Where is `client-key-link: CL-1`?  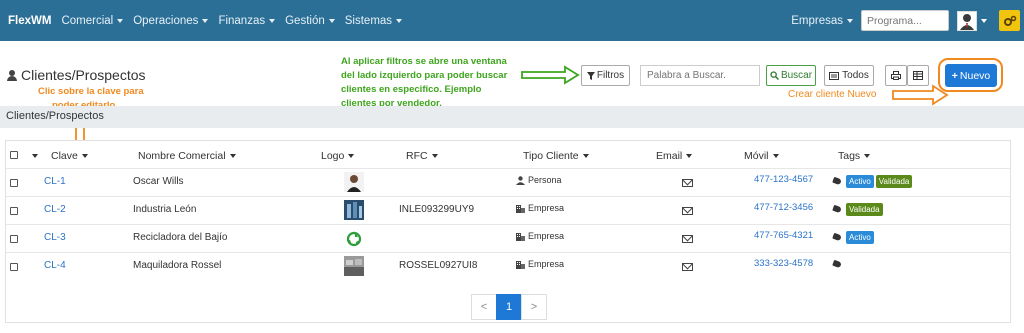 client-key-link: CL-1 is located at coordinates (55, 181).